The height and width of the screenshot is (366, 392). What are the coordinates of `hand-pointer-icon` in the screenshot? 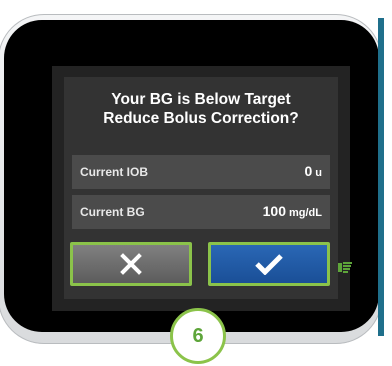 It's located at (345, 267).